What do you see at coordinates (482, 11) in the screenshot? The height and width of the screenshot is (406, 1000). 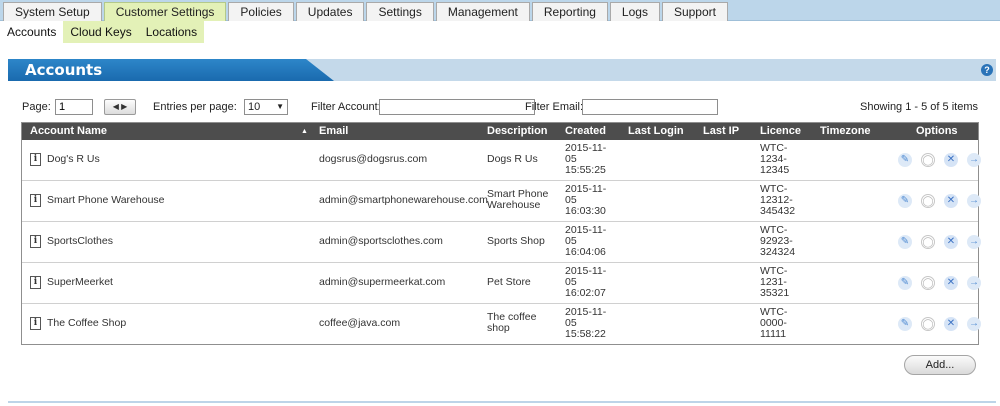 I see `tab-management: Management` at bounding box center [482, 11].